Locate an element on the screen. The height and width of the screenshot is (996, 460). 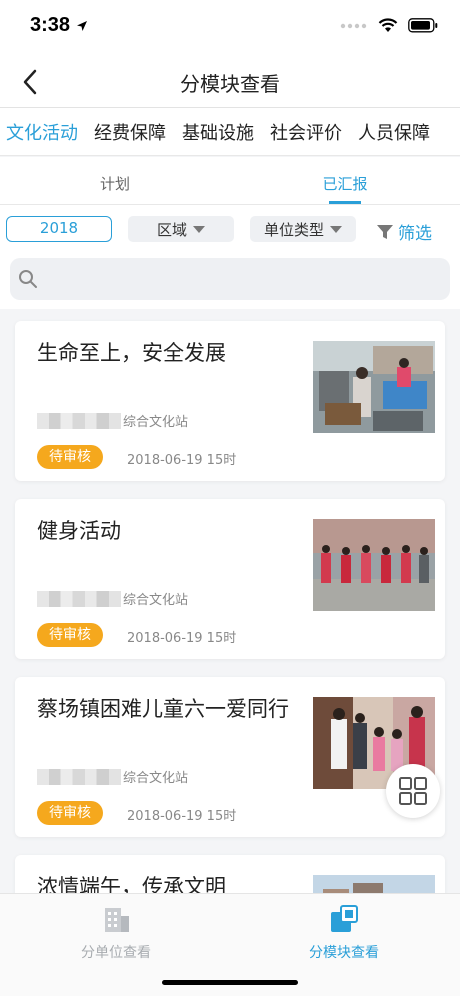
building-icon is located at coordinates (117, 920).